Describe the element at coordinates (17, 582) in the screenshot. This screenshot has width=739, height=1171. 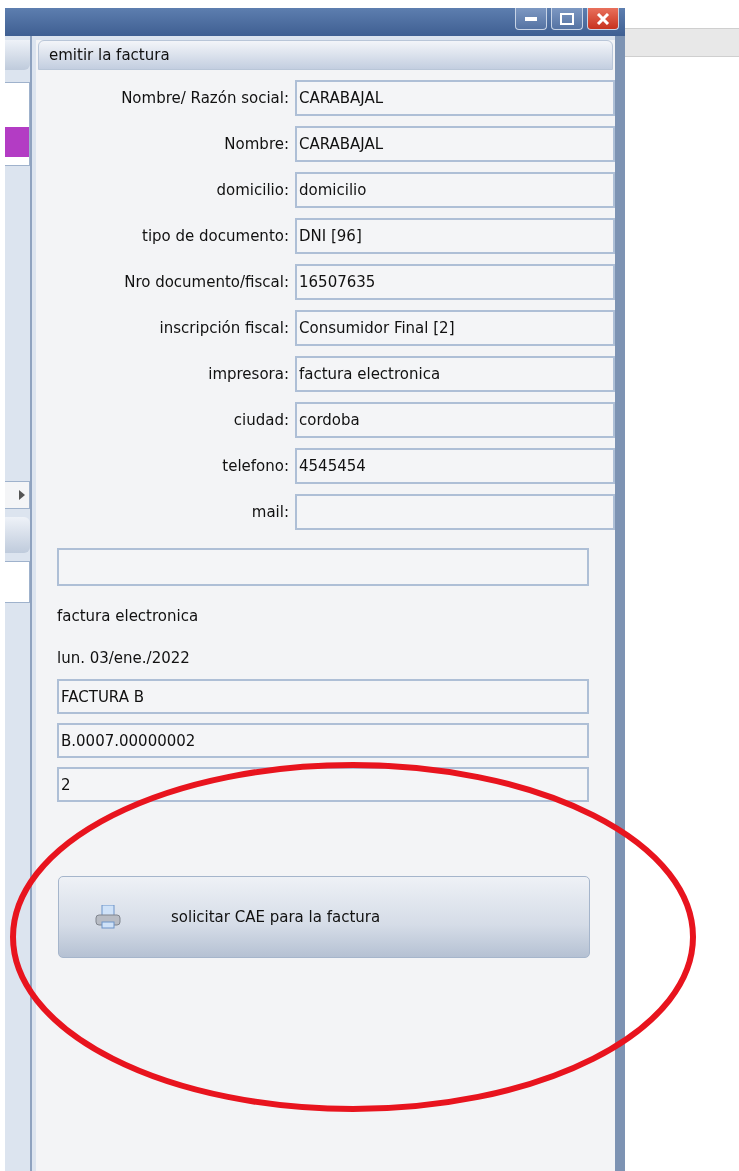
I see `list-panel` at that location.